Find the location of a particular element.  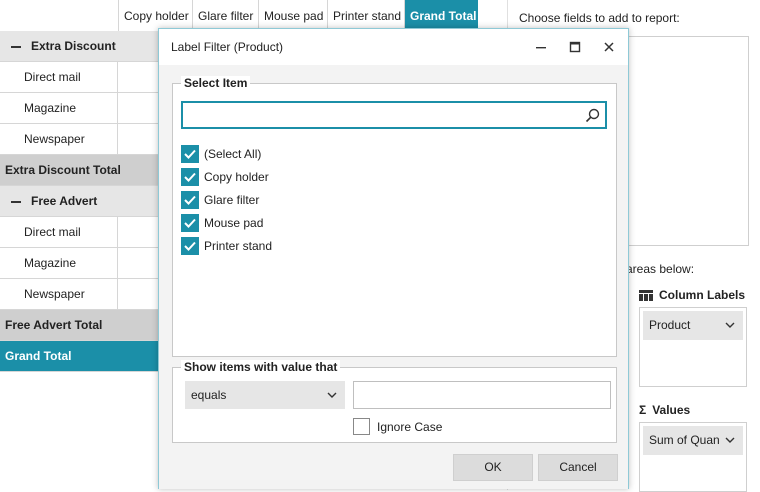

chip-label: Sum of Quan is located at coordinates (684, 440).